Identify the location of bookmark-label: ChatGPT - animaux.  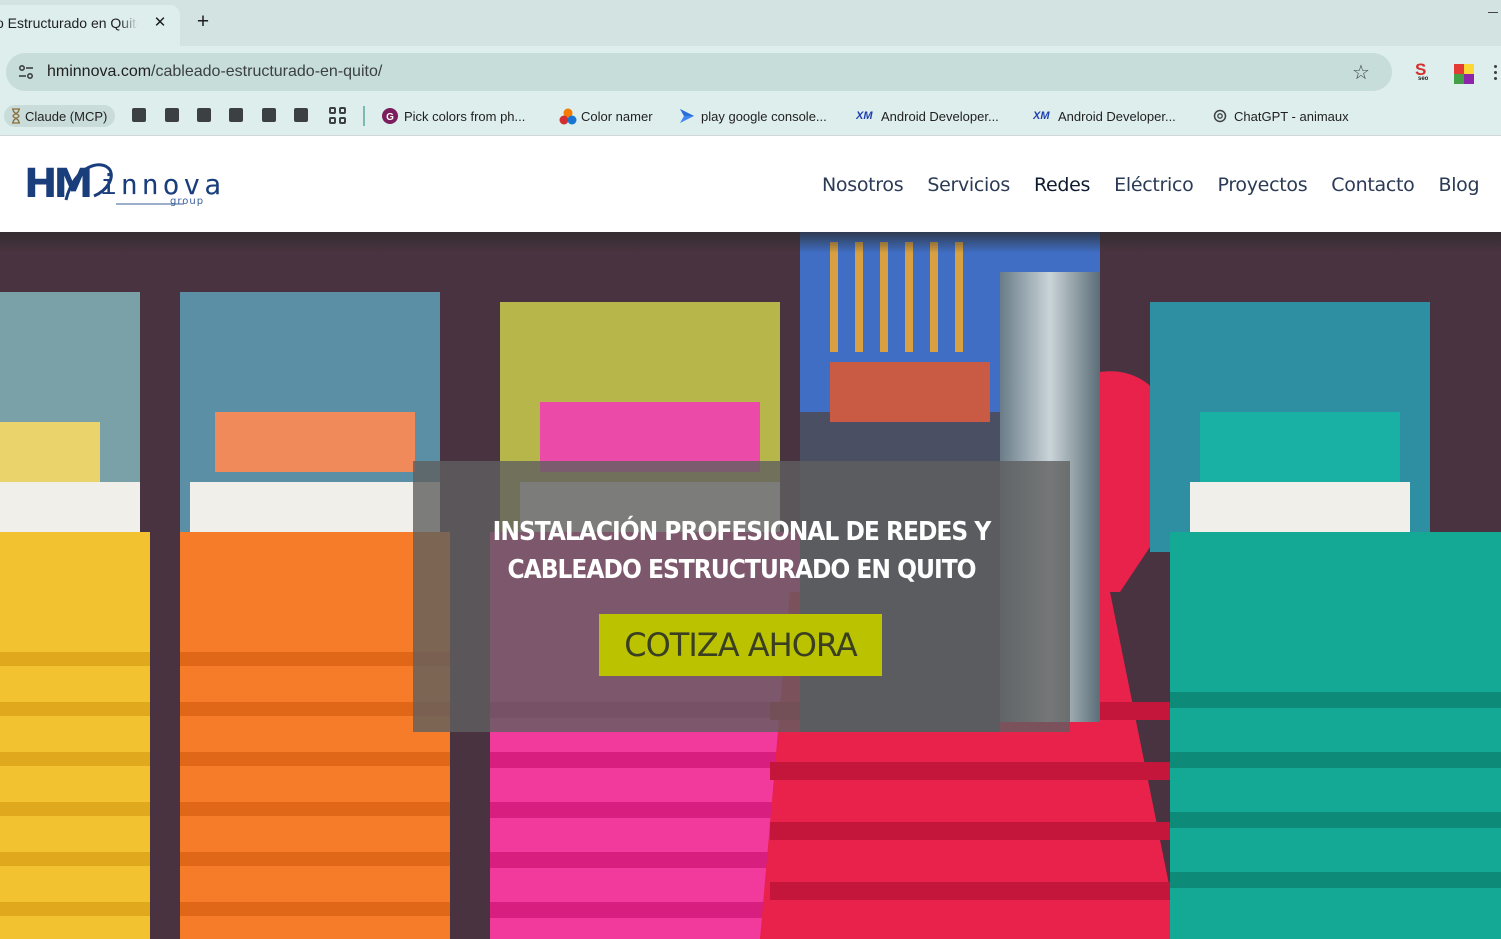
(1291, 116).